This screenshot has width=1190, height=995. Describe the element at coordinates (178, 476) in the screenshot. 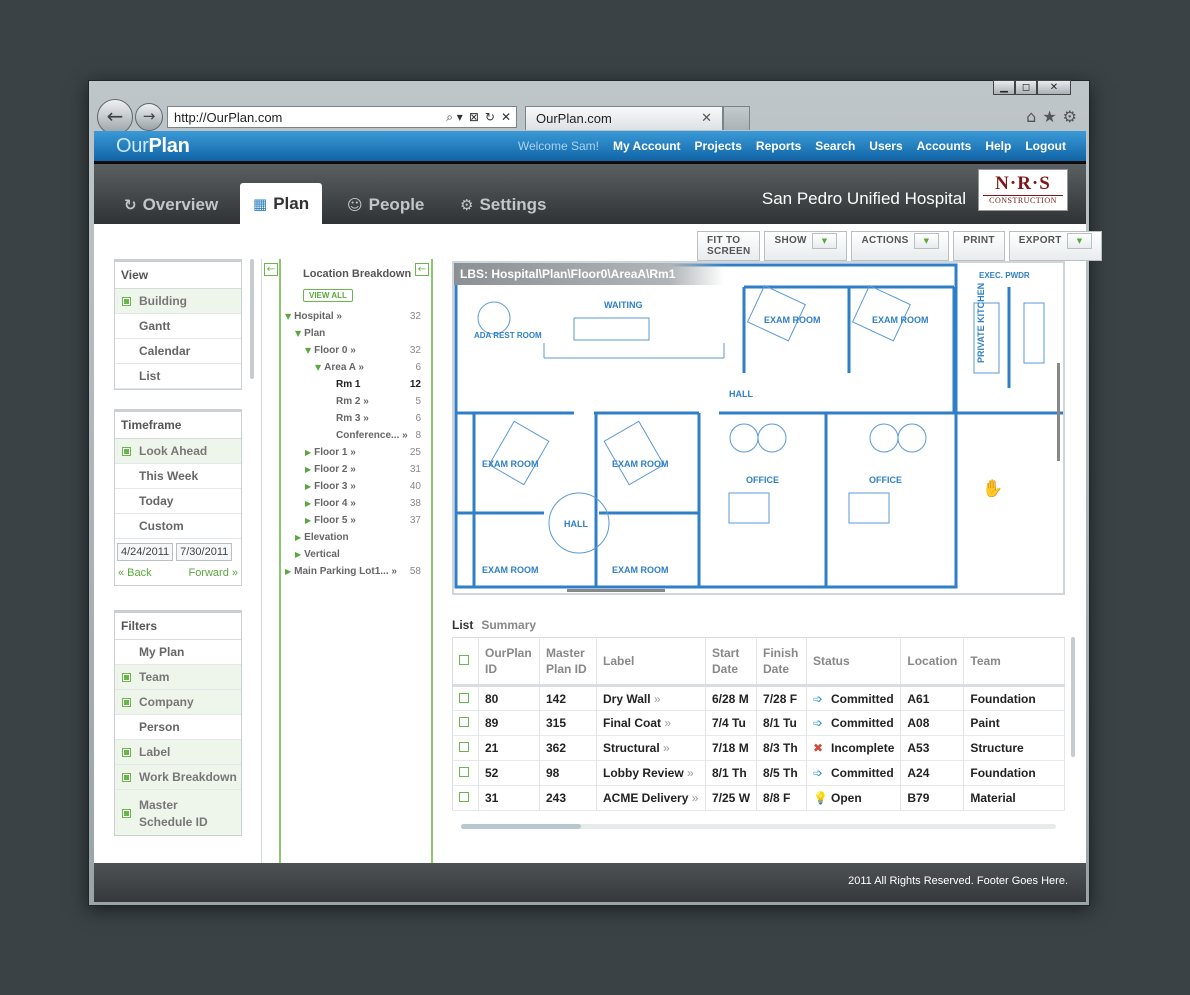

I see `timeframe-this-week: This Week` at that location.